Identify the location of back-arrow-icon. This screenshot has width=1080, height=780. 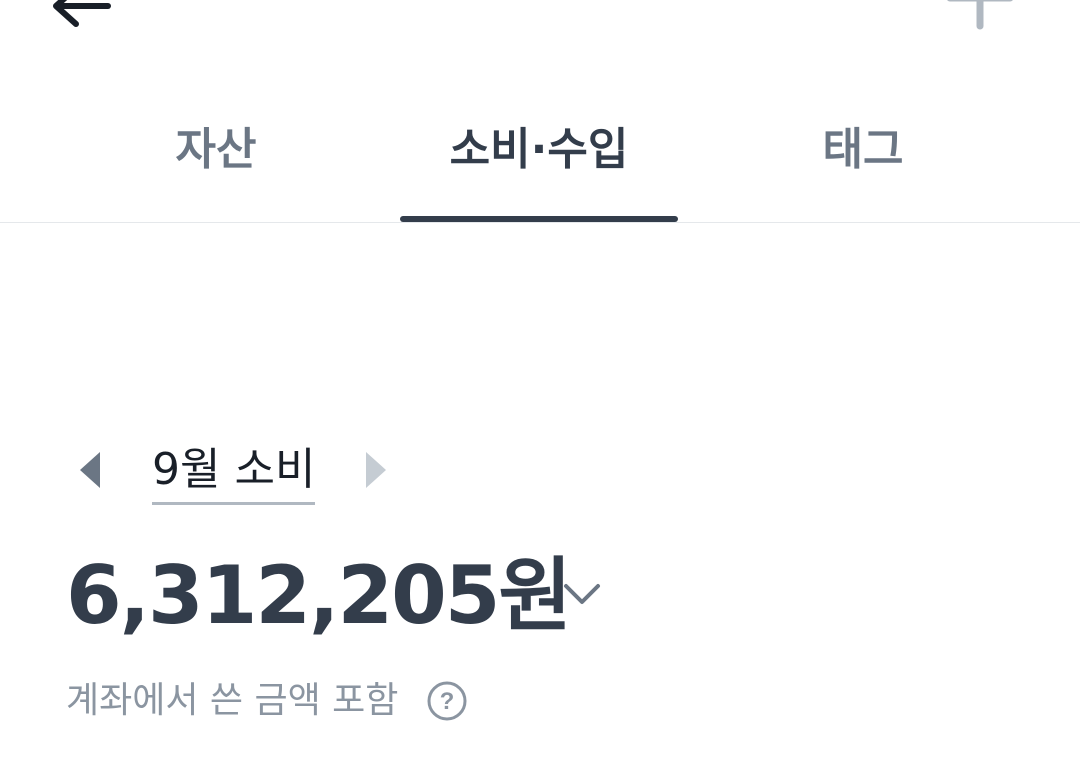
(80, 17).